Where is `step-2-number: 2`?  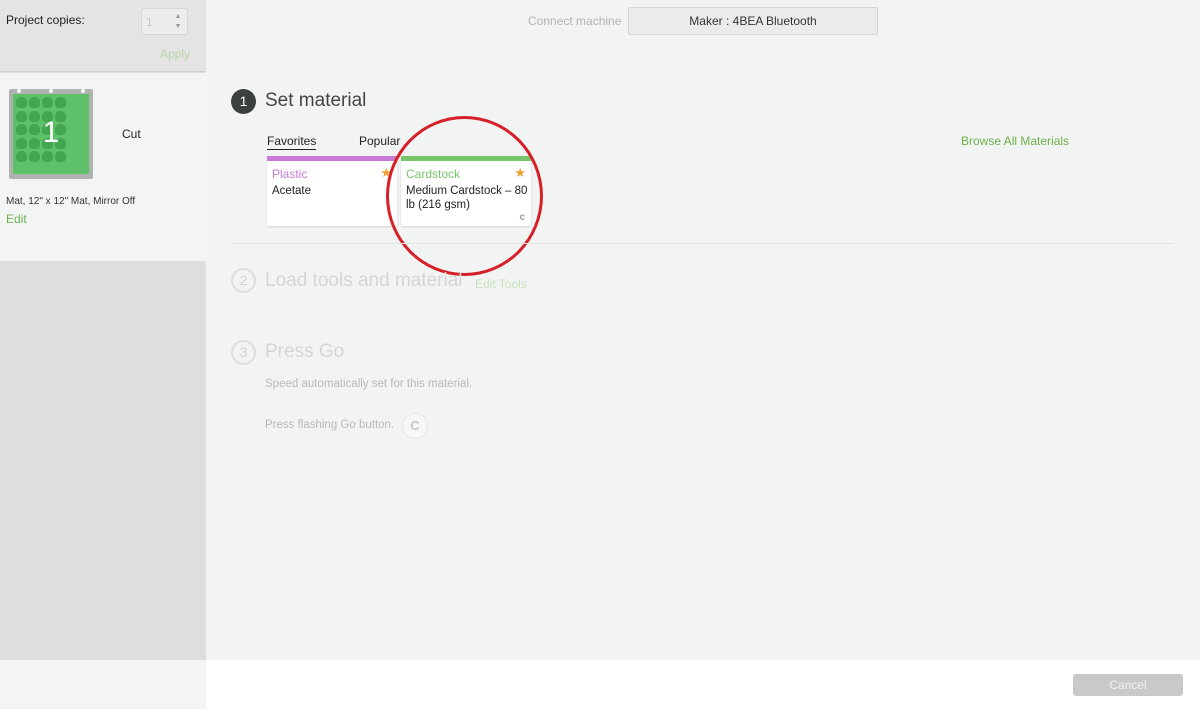 step-2-number: 2 is located at coordinates (243, 280).